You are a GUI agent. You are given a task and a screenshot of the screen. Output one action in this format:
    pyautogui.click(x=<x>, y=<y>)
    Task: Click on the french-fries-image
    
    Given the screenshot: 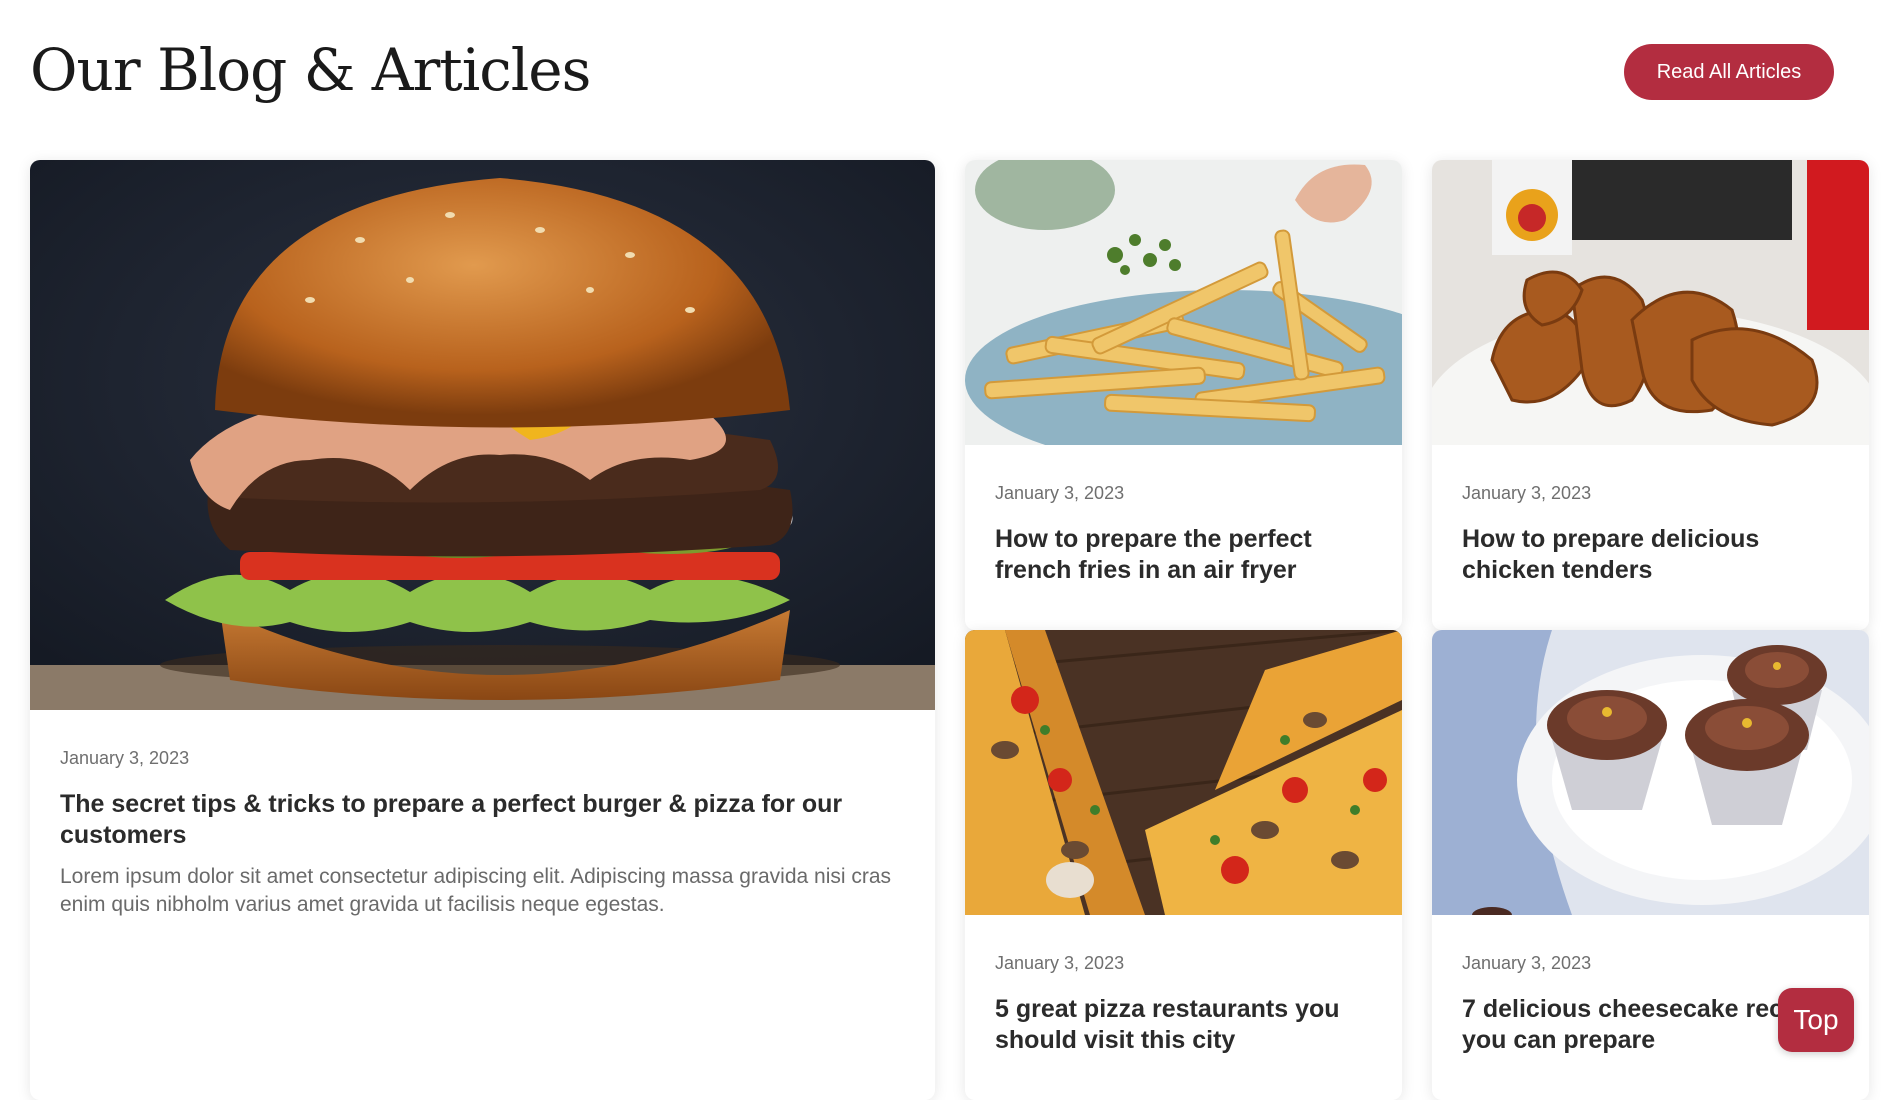 What is the action you would take?
    pyautogui.click(x=1183, y=302)
    